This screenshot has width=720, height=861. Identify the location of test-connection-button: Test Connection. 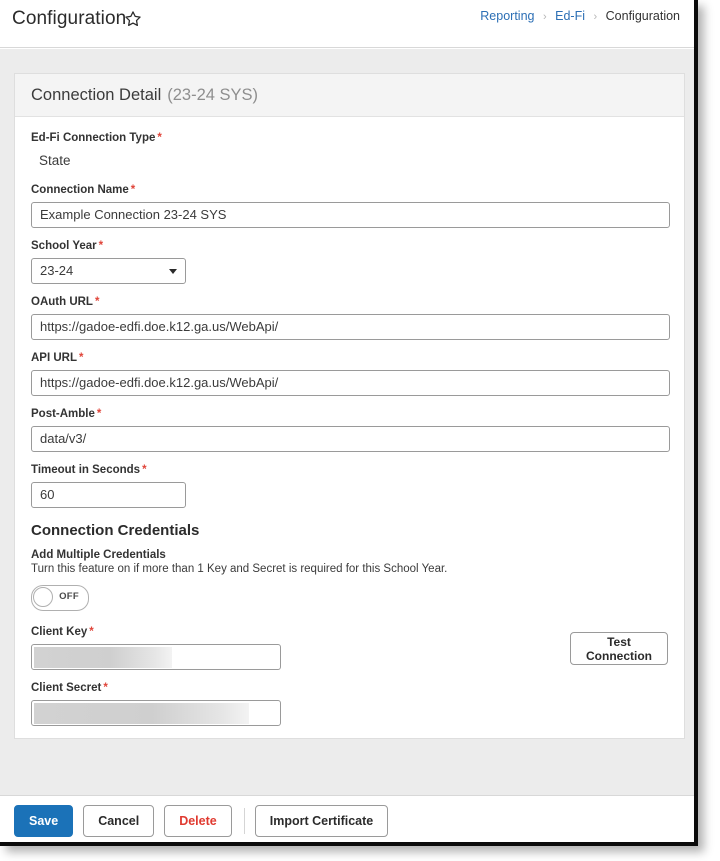
(619, 648).